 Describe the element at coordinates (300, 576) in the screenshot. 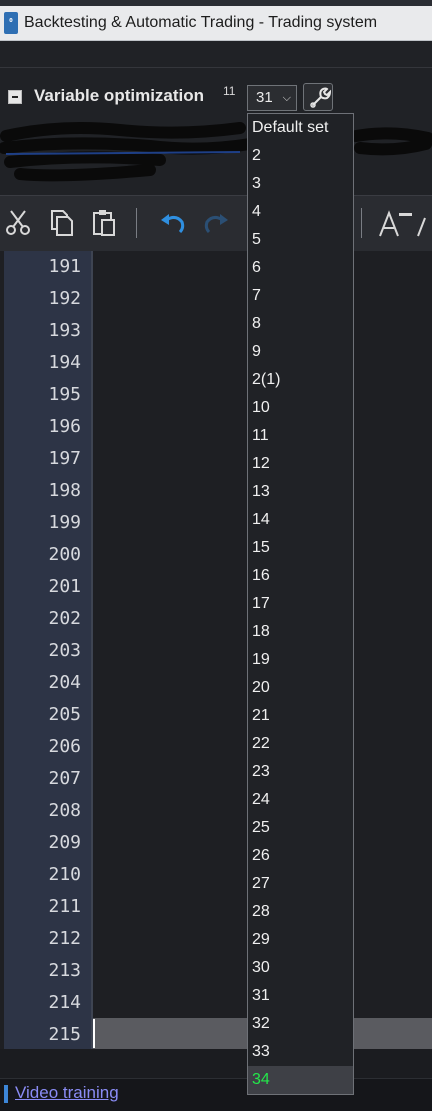

I see `dropdown-option: 16` at that location.